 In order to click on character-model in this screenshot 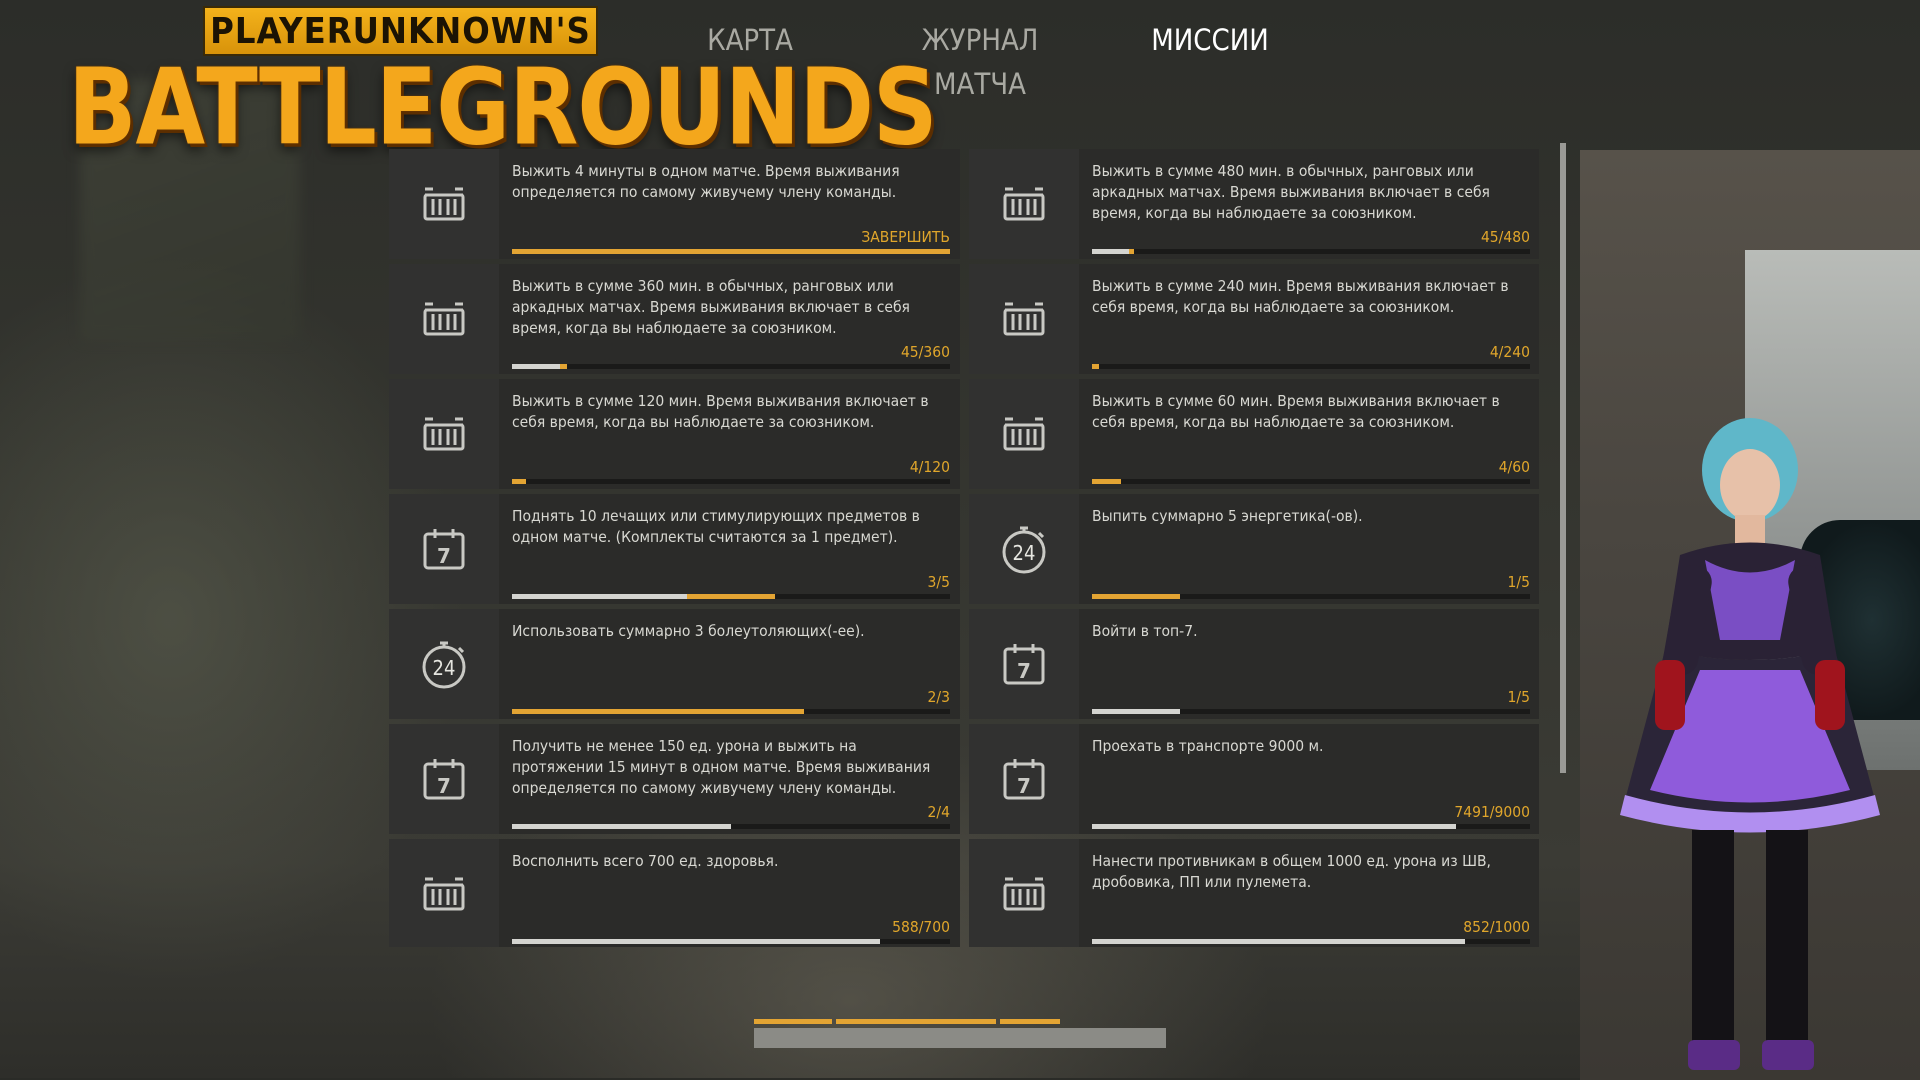, I will do `click(1750, 744)`.